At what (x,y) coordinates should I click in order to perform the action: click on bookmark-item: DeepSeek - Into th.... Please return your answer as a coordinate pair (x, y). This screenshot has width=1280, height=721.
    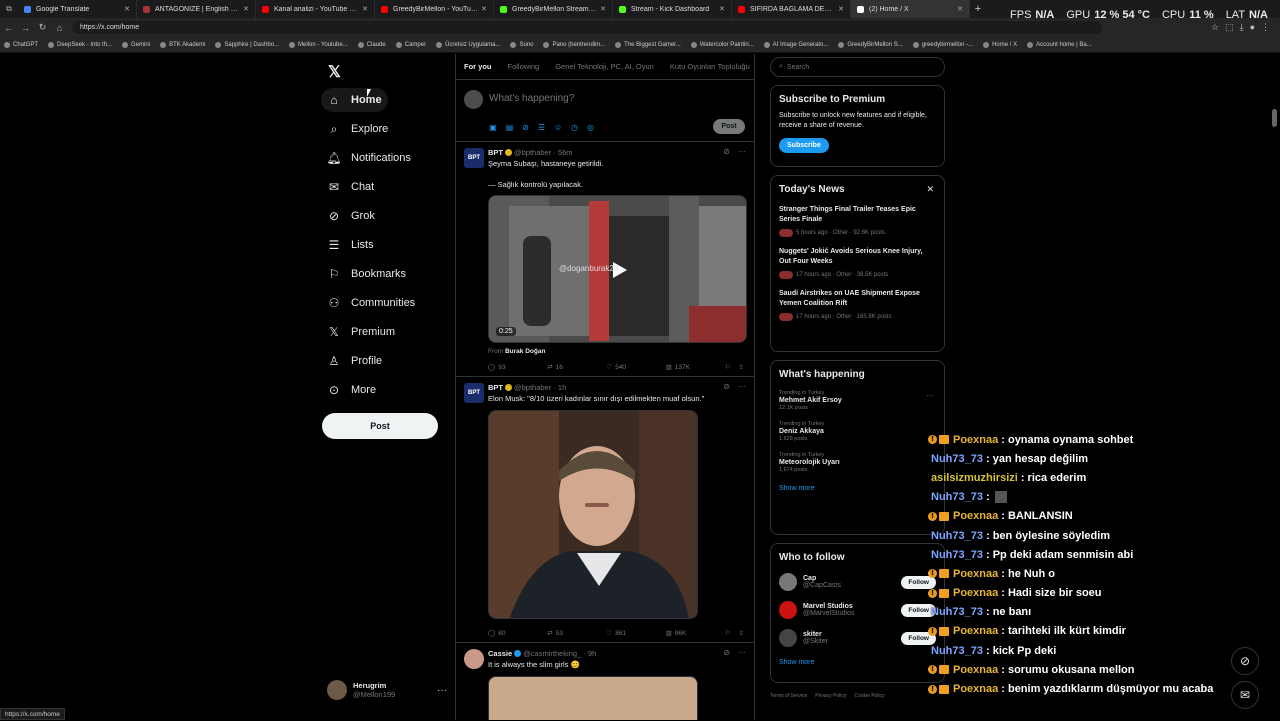
    Looking at the image, I should click on (80, 45).